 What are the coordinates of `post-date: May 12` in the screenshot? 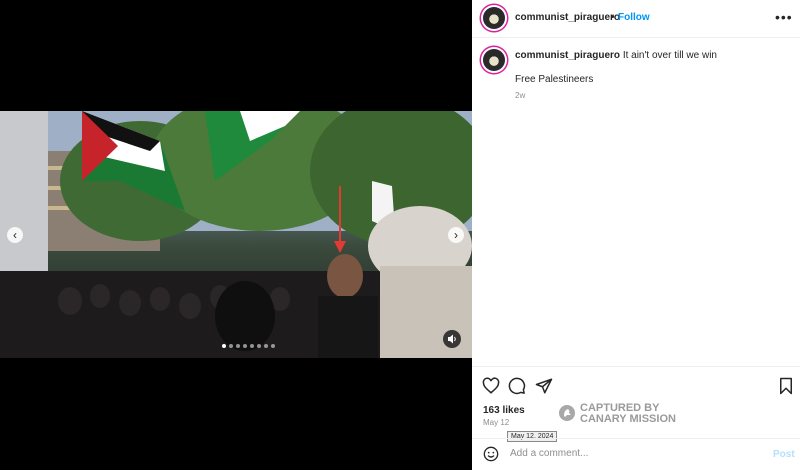 It's located at (496, 422).